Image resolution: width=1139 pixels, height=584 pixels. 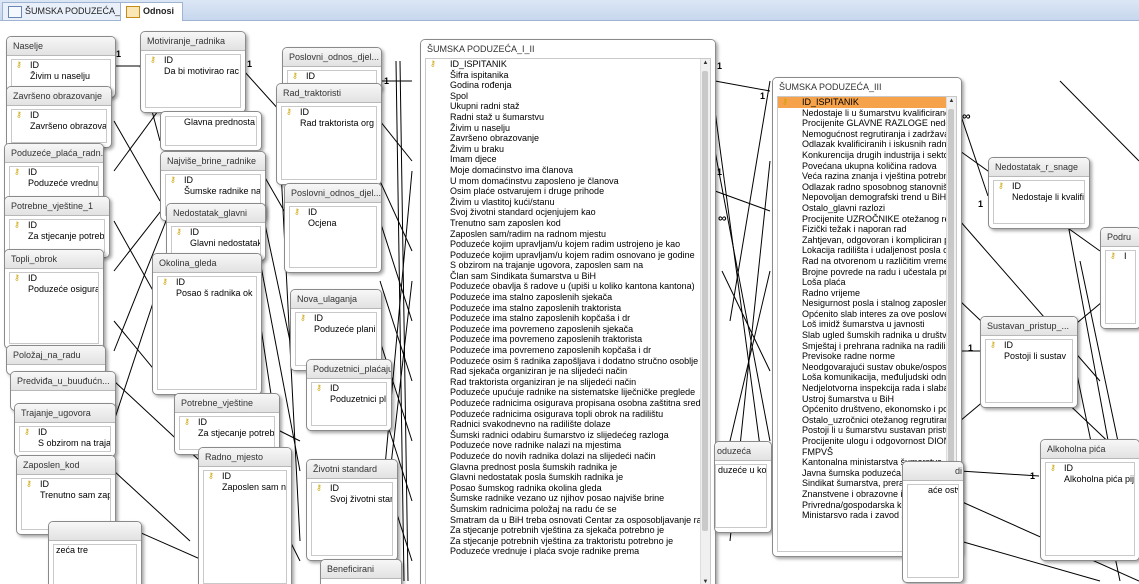 I want to click on field-row: Nesigurnost posla i stalnog zaposlenja, so click(x=867, y=303).